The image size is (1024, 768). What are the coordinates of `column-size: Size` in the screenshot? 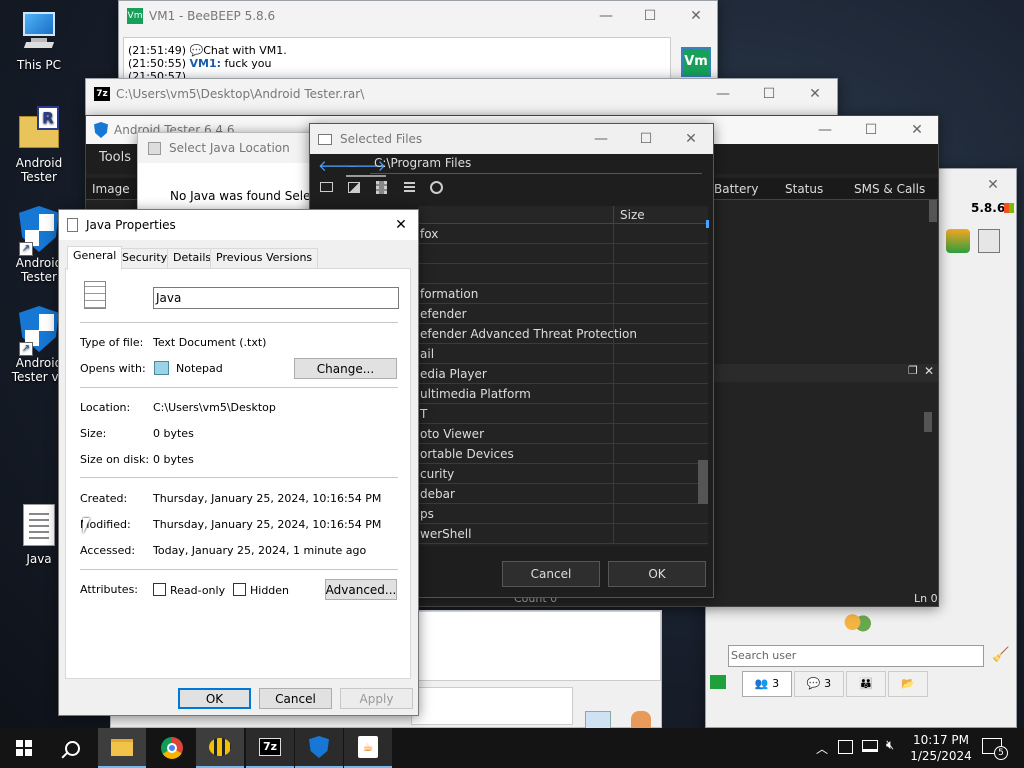 It's located at (632, 215).